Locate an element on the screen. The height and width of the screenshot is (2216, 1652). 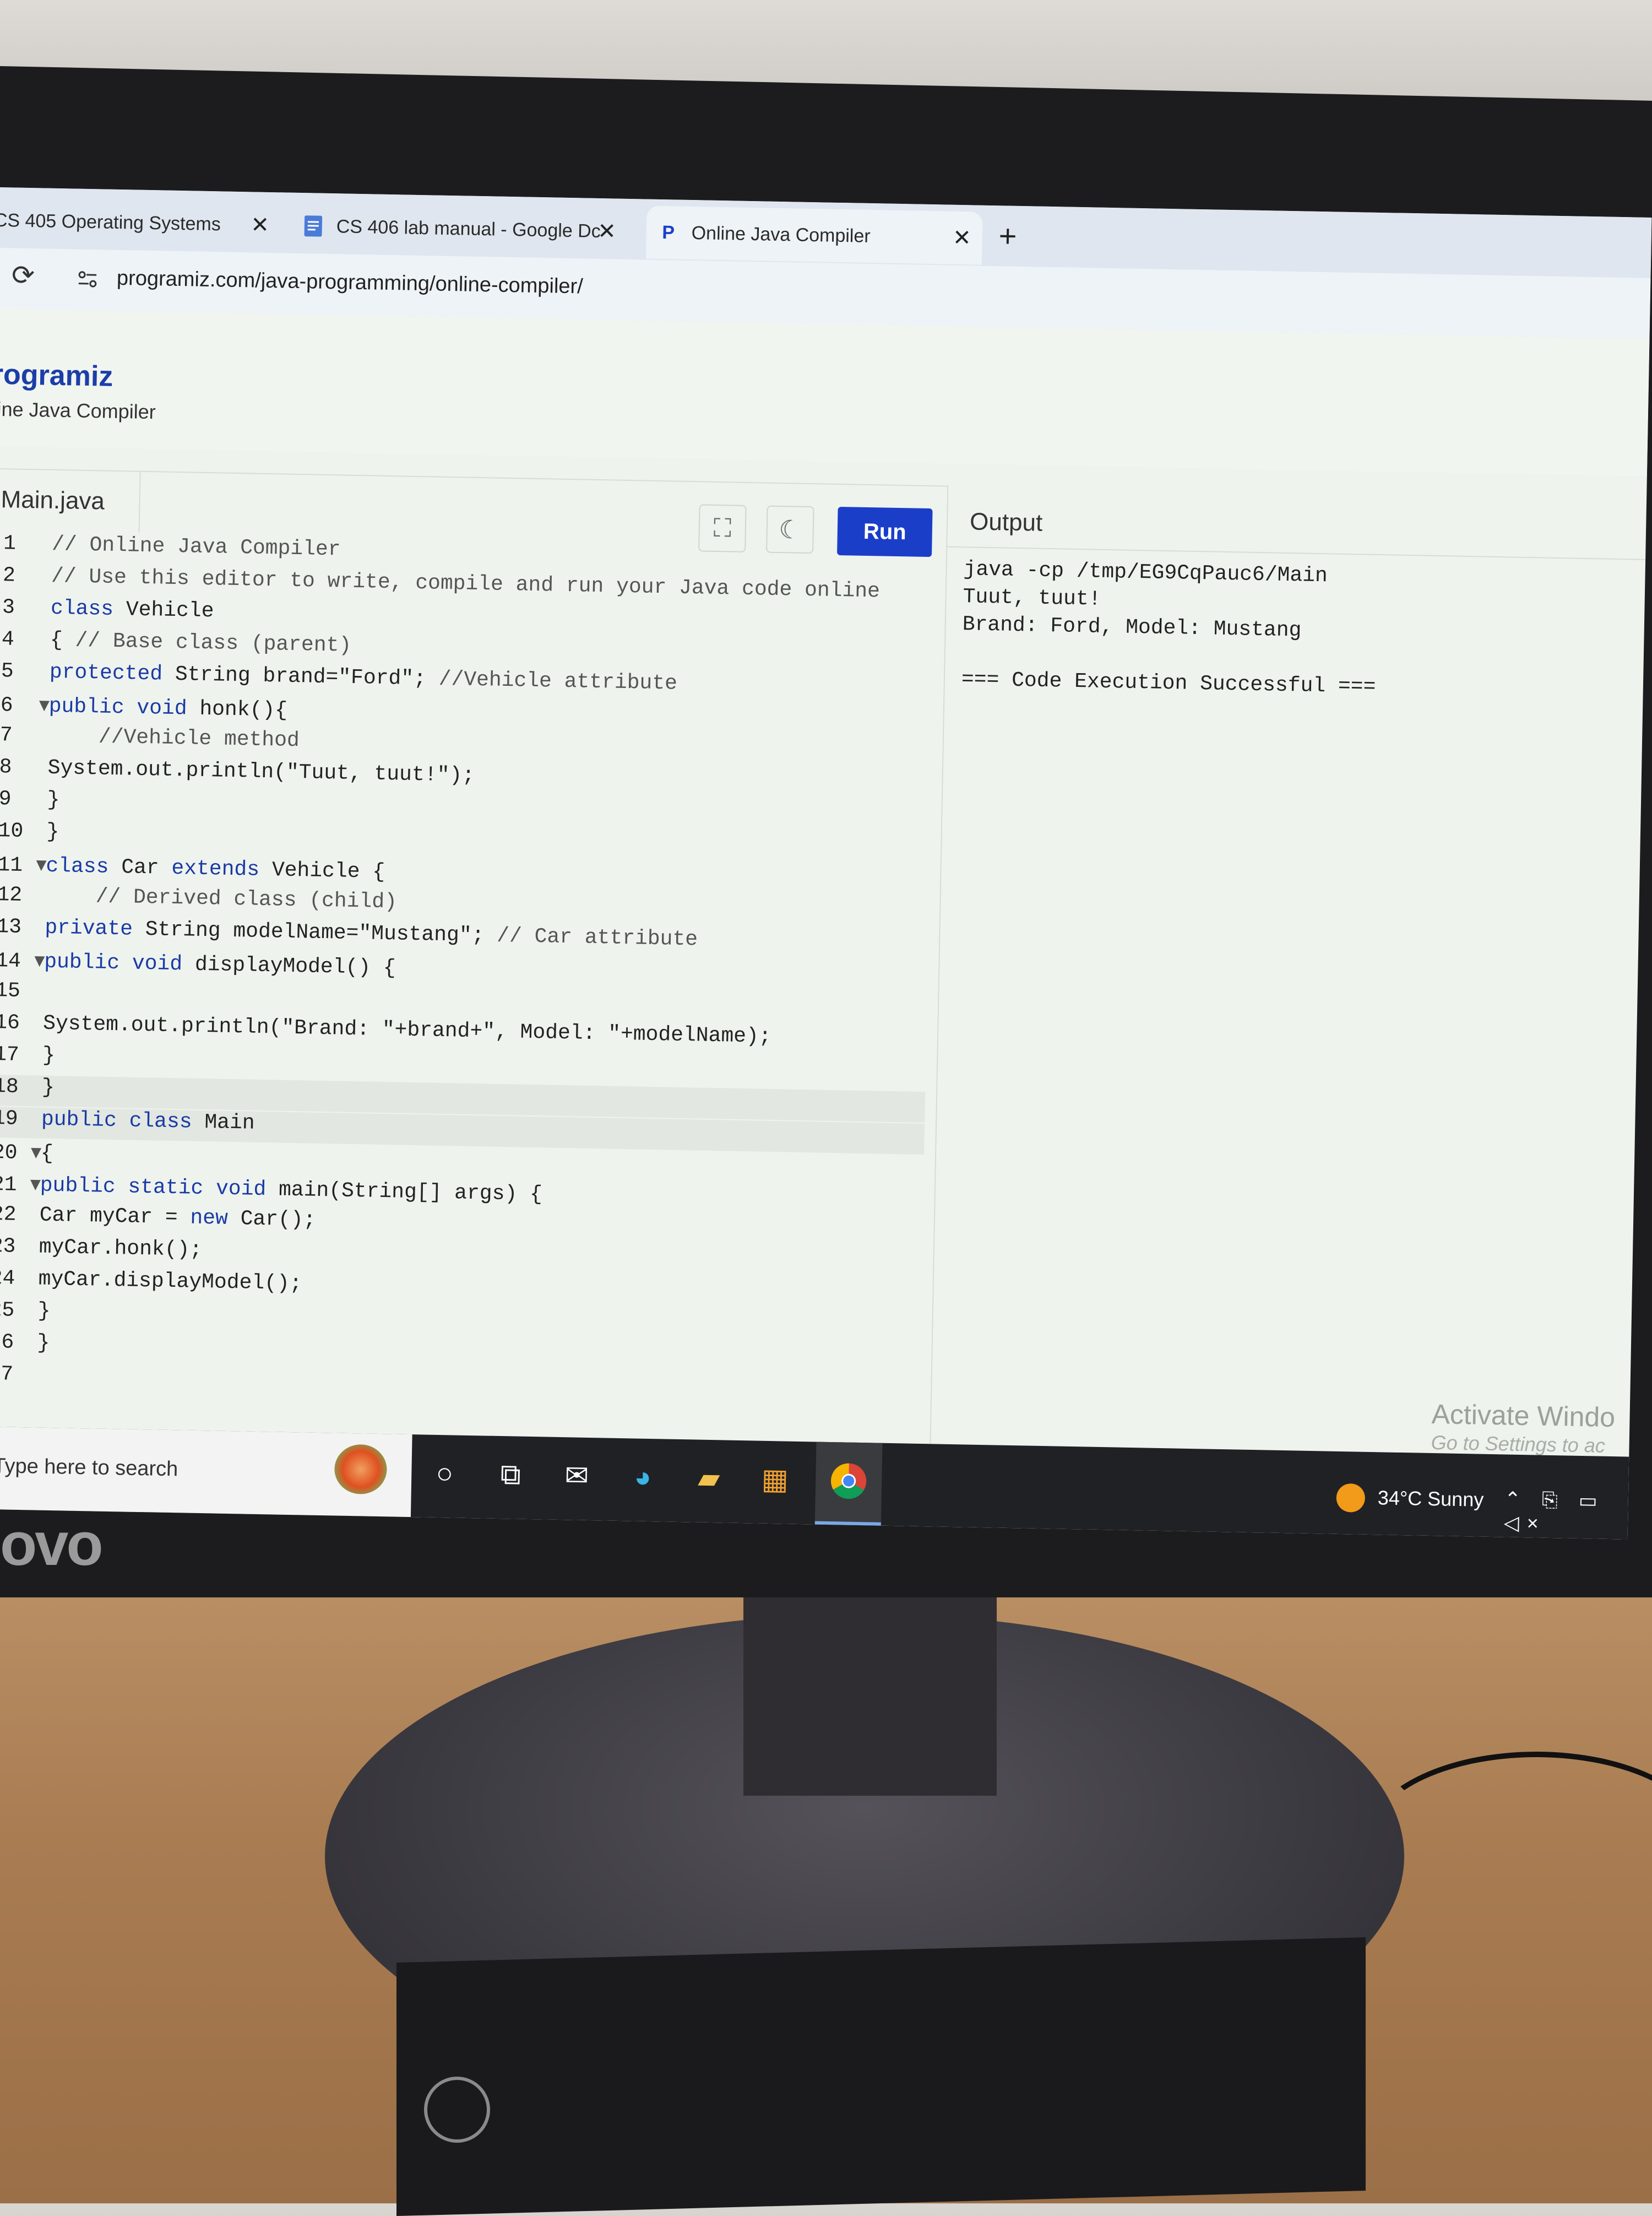
code-text: // Online Java Compiler is located at coordinates (196, 547).